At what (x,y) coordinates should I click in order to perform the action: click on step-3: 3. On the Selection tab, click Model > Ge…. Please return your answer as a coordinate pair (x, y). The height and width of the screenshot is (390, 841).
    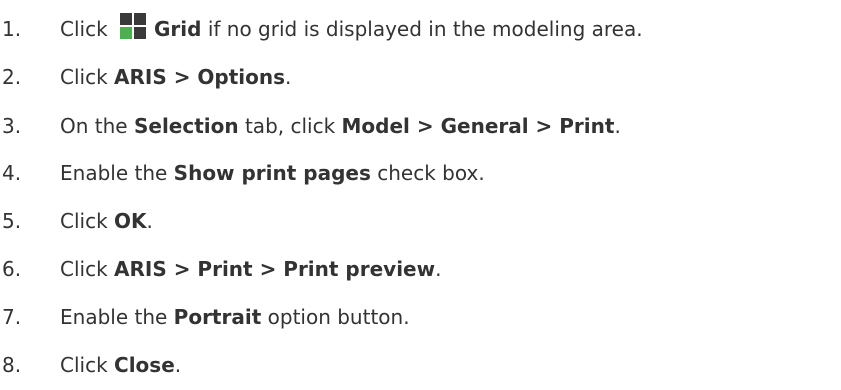
    Looking at the image, I should click on (310, 126).